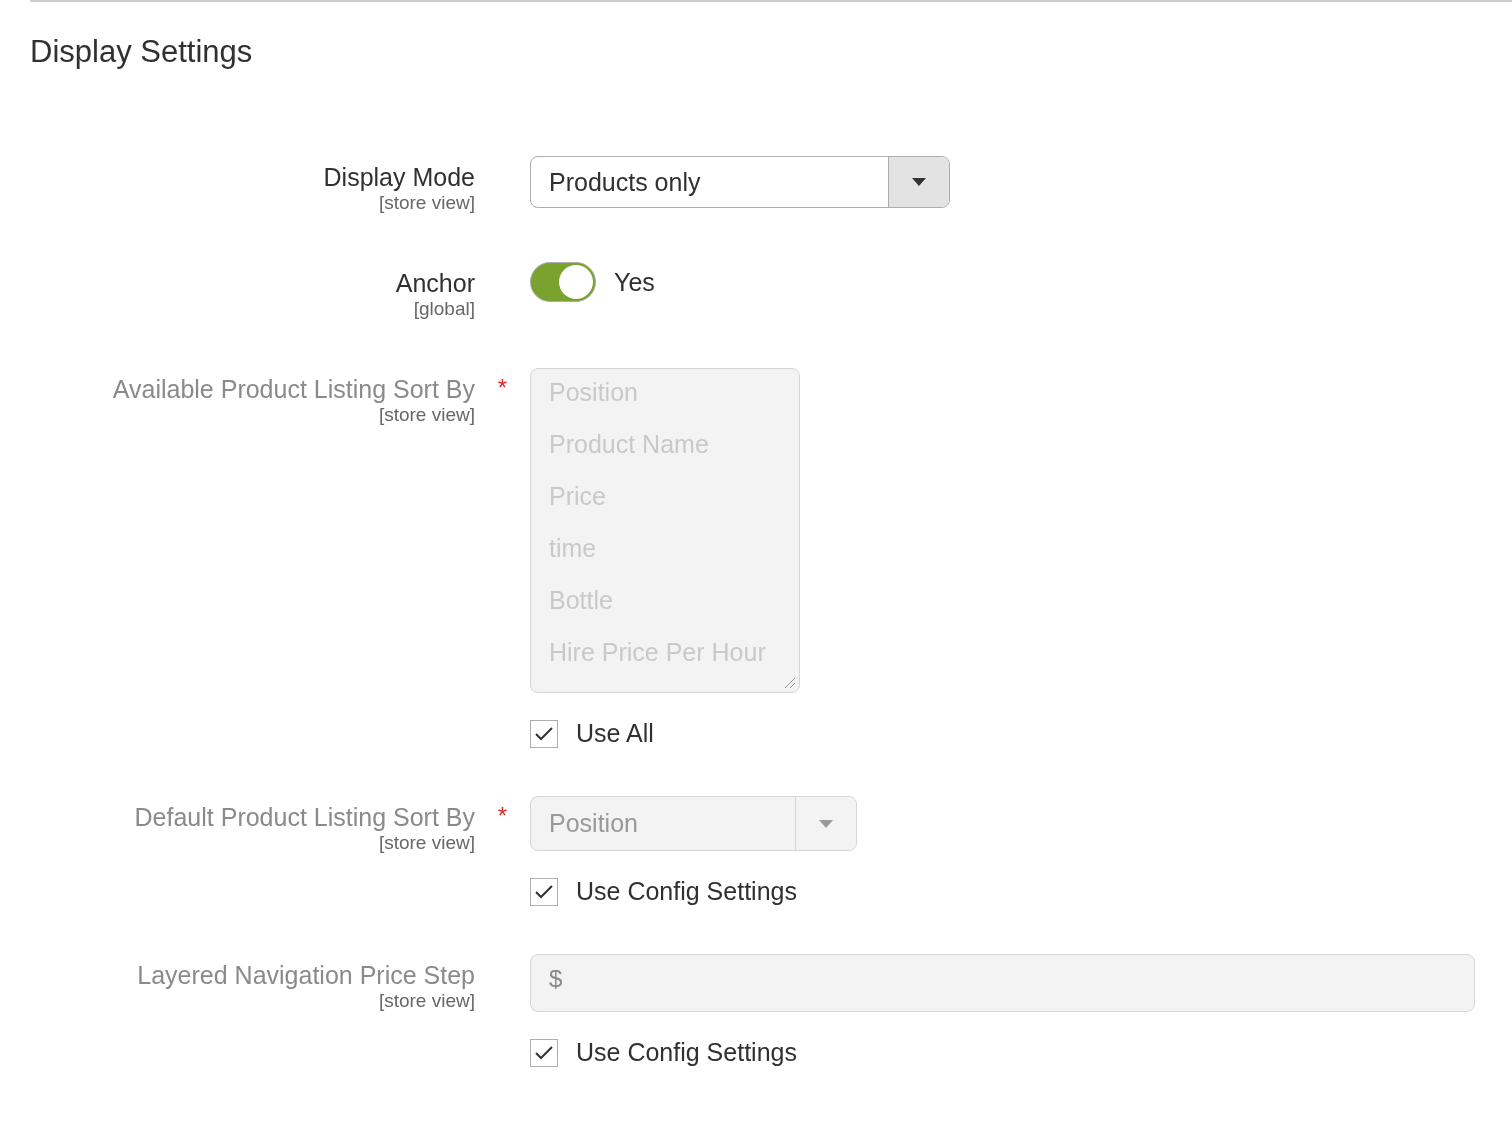  Describe the element at coordinates (790, 683) in the screenshot. I see `resize-handle-icon` at that location.